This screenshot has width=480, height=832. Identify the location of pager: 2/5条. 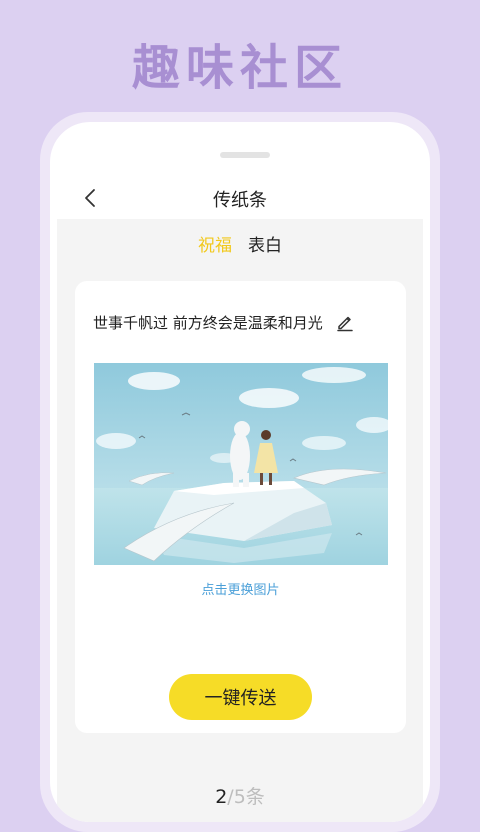
(240, 795).